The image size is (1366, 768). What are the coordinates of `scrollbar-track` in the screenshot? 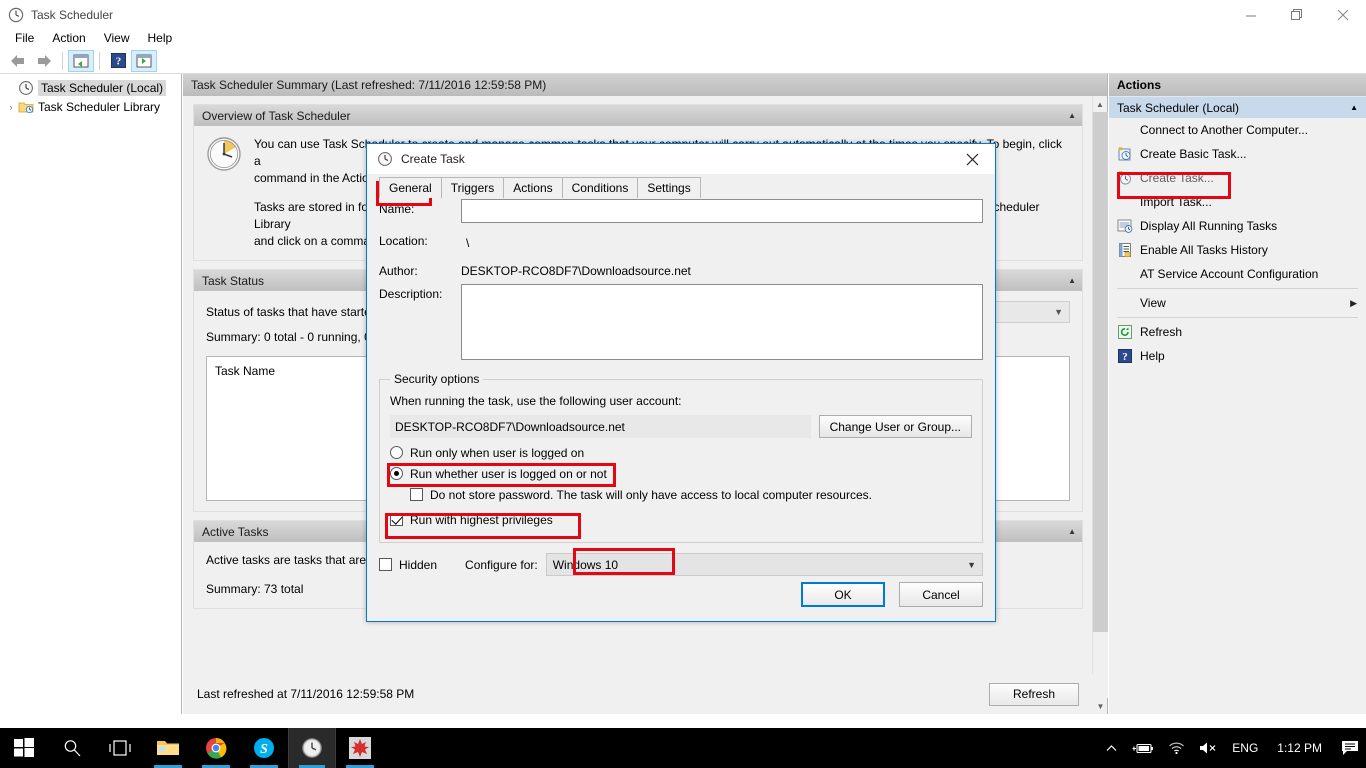 It's located at (1100, 405).